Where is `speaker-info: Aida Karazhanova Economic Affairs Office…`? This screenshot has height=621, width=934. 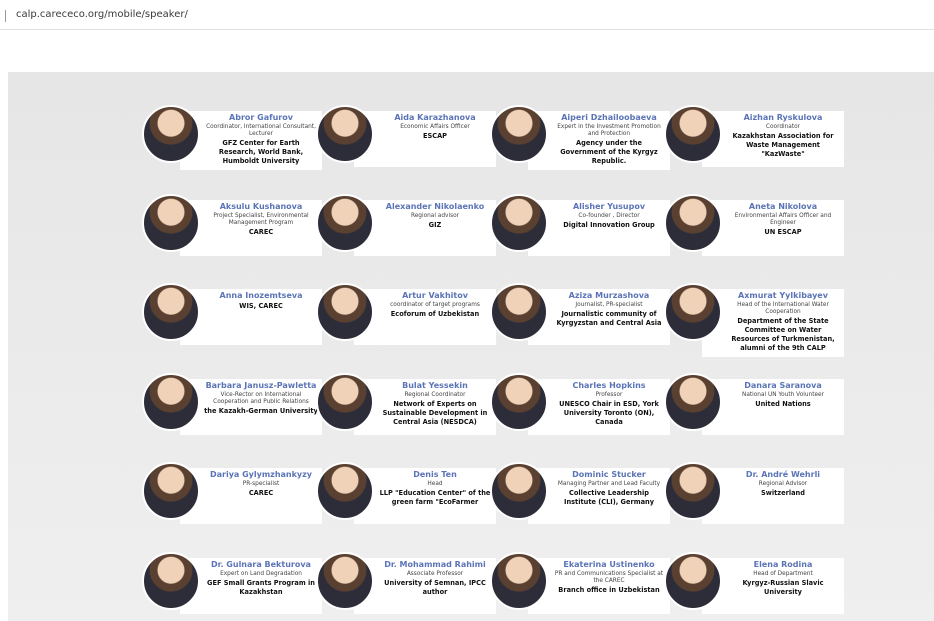 speaker-info: Aida Karazhanova Economic Affairs Office… is located at coordinates (425, 139).